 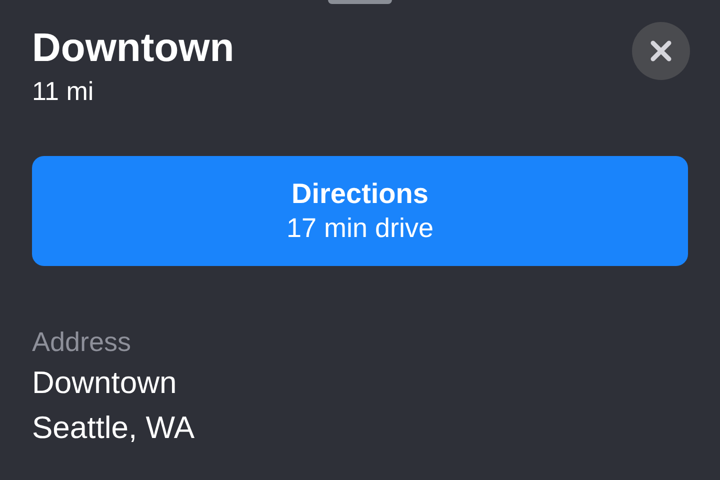 I want to click on close-icon, so click(x=661, y=51).